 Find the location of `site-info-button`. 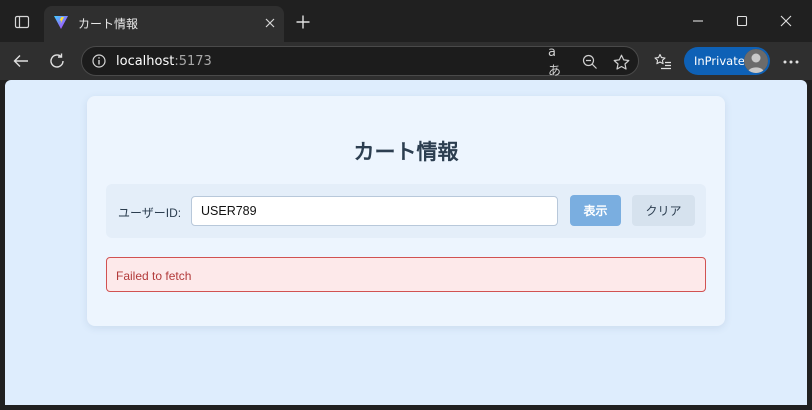

site-info-button is located at coordinates (99, 61).